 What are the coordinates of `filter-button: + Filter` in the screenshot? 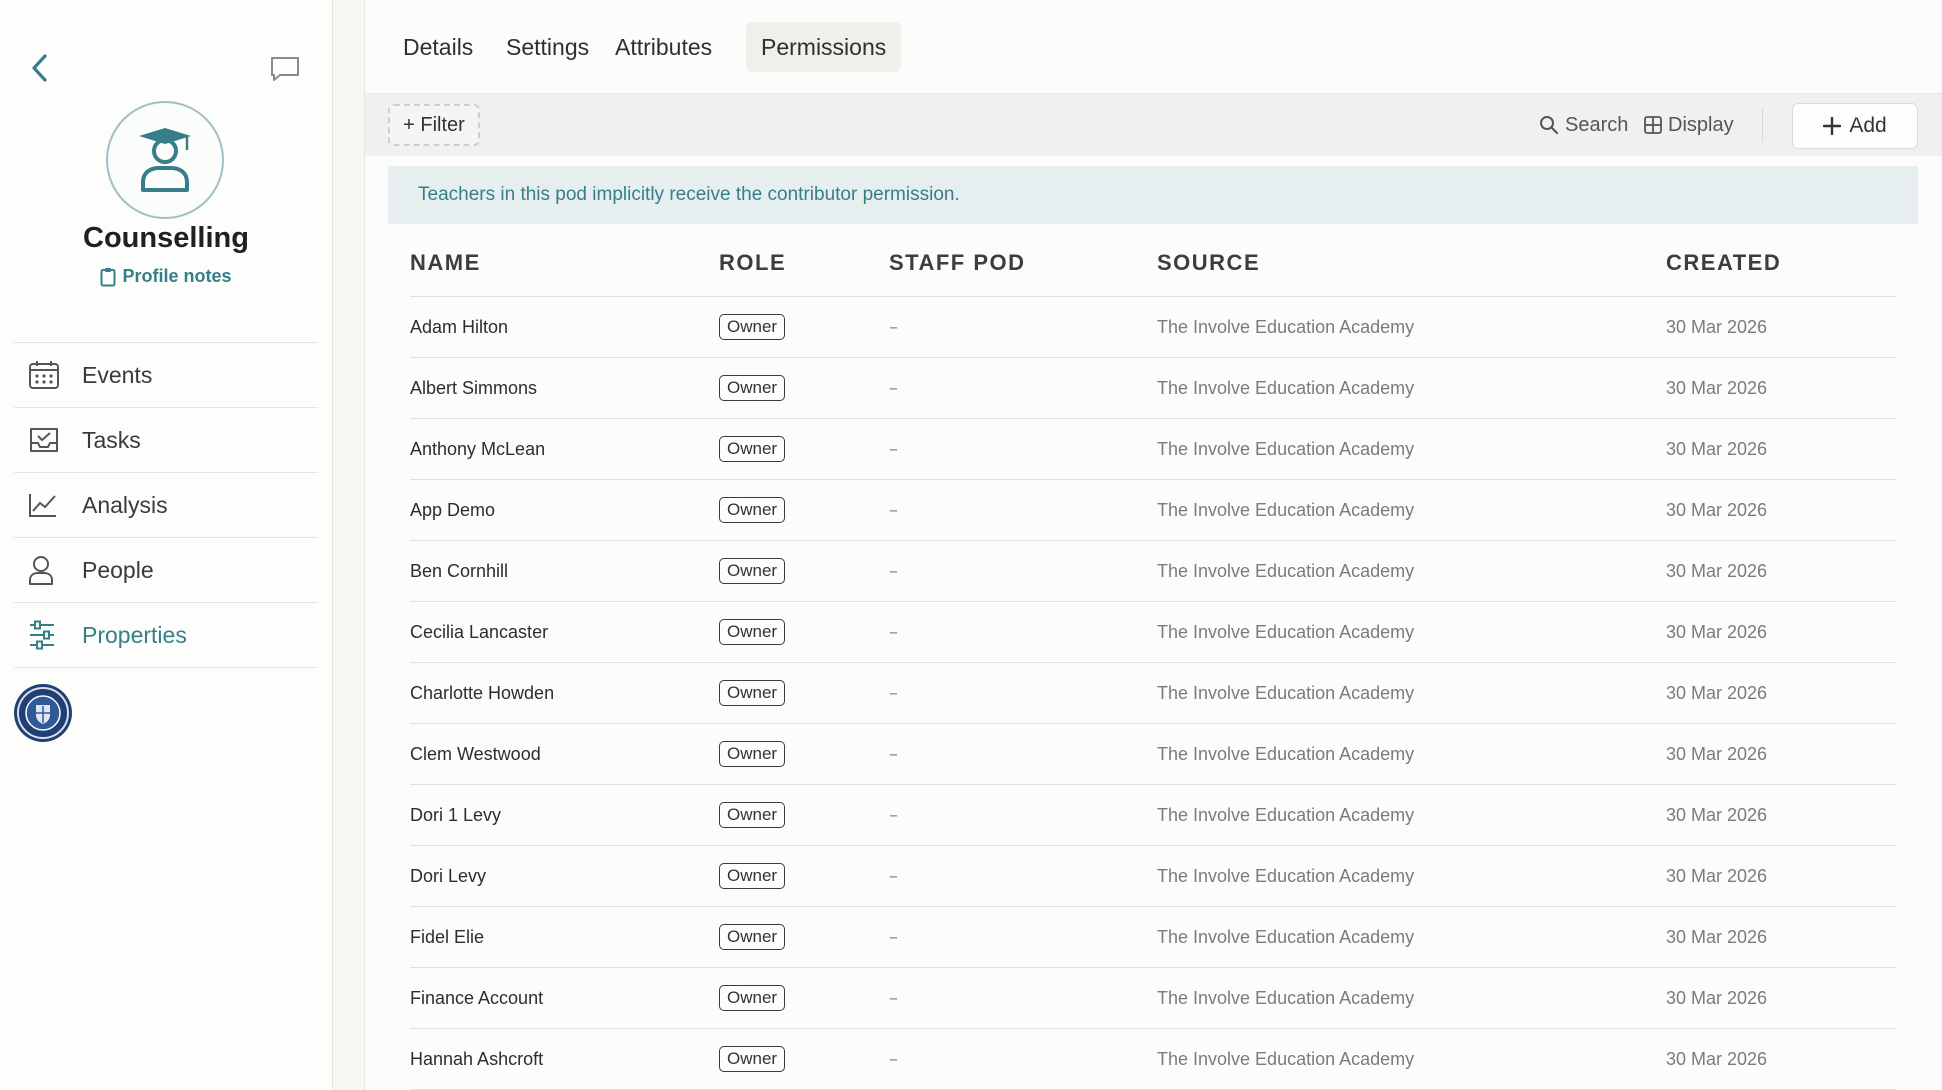 It's located at (434, 125).